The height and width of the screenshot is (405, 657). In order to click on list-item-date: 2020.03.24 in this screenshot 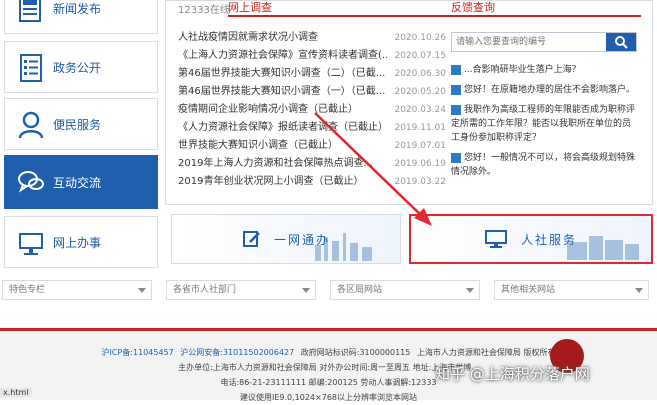, I will do `click(420, 110)`.